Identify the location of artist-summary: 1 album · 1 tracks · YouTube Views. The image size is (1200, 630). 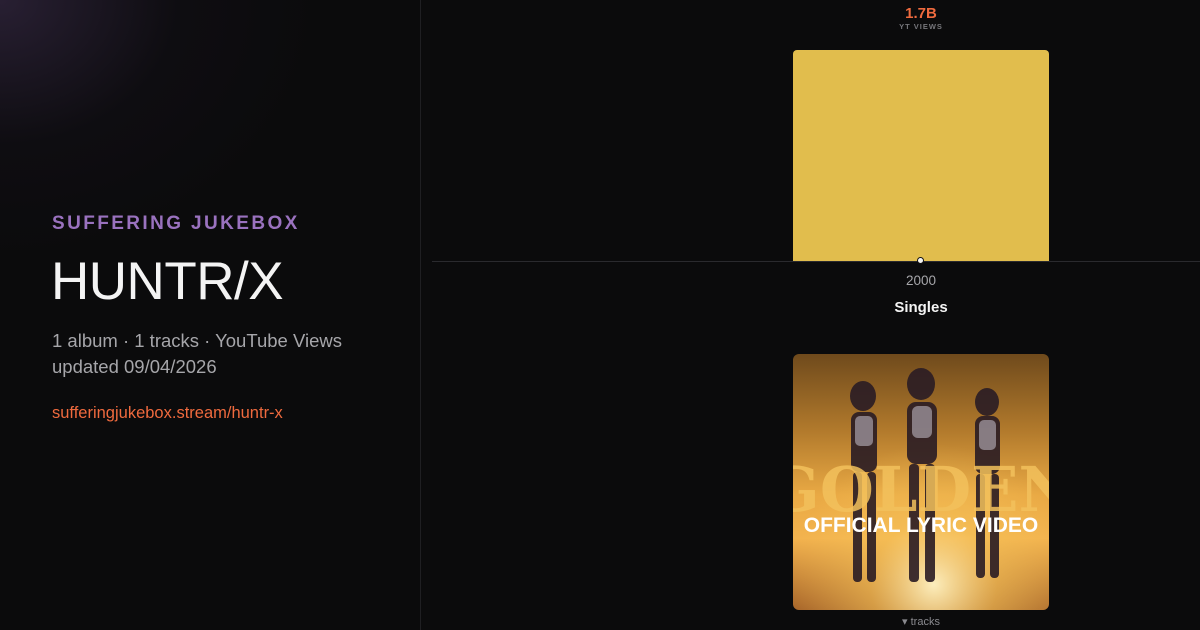
(197, 340).